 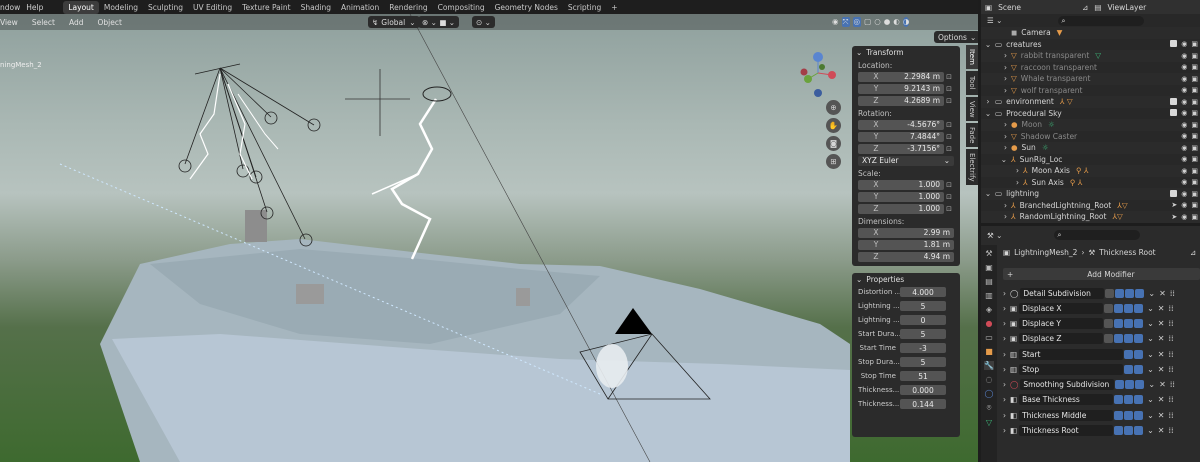 What do you see at coordinates (989, 295) in the screenshot?
I see `view-layer-tab-icon: ▥` at bounding box center [989, 295].